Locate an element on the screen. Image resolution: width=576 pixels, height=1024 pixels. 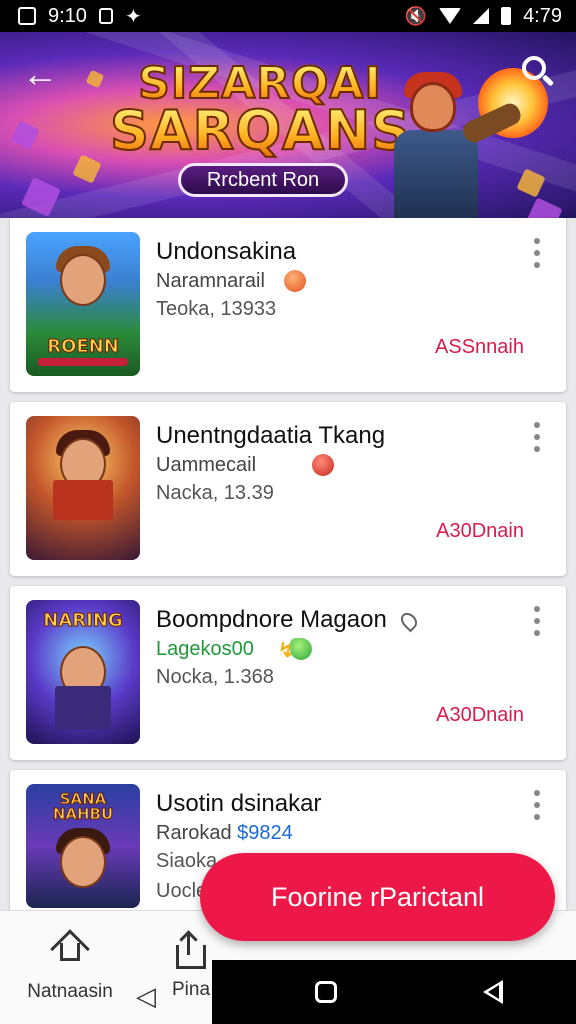
battery-icon is located at coordinates (506, 16).